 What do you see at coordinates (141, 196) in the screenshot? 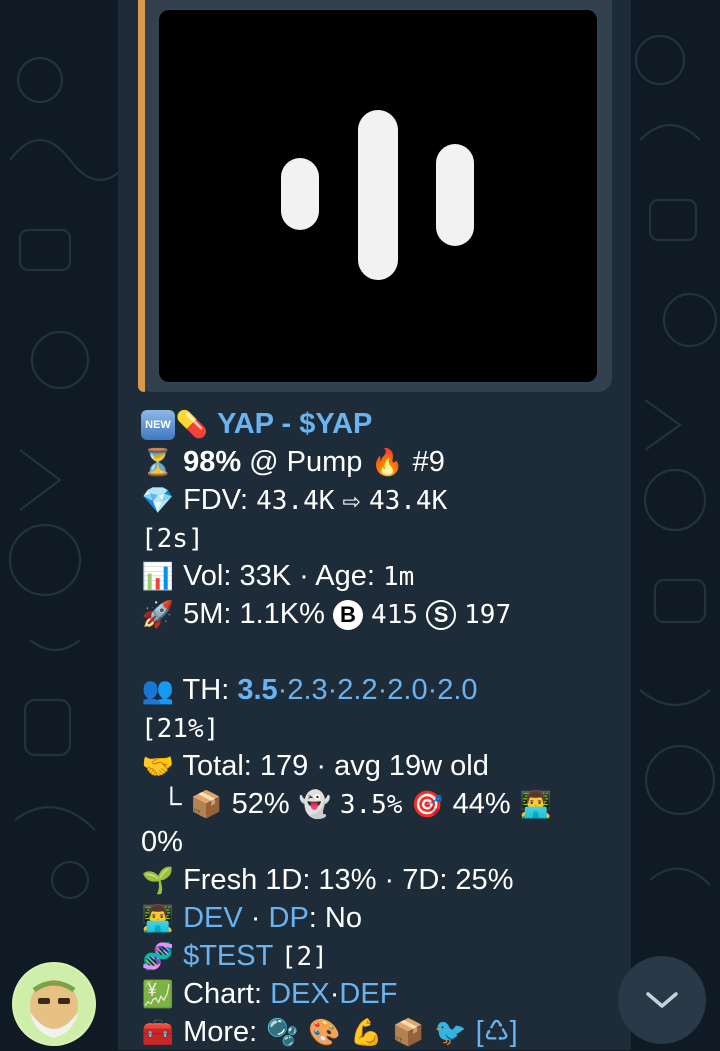
I see `reply-accent-bar` at bounding box center [141, 196].